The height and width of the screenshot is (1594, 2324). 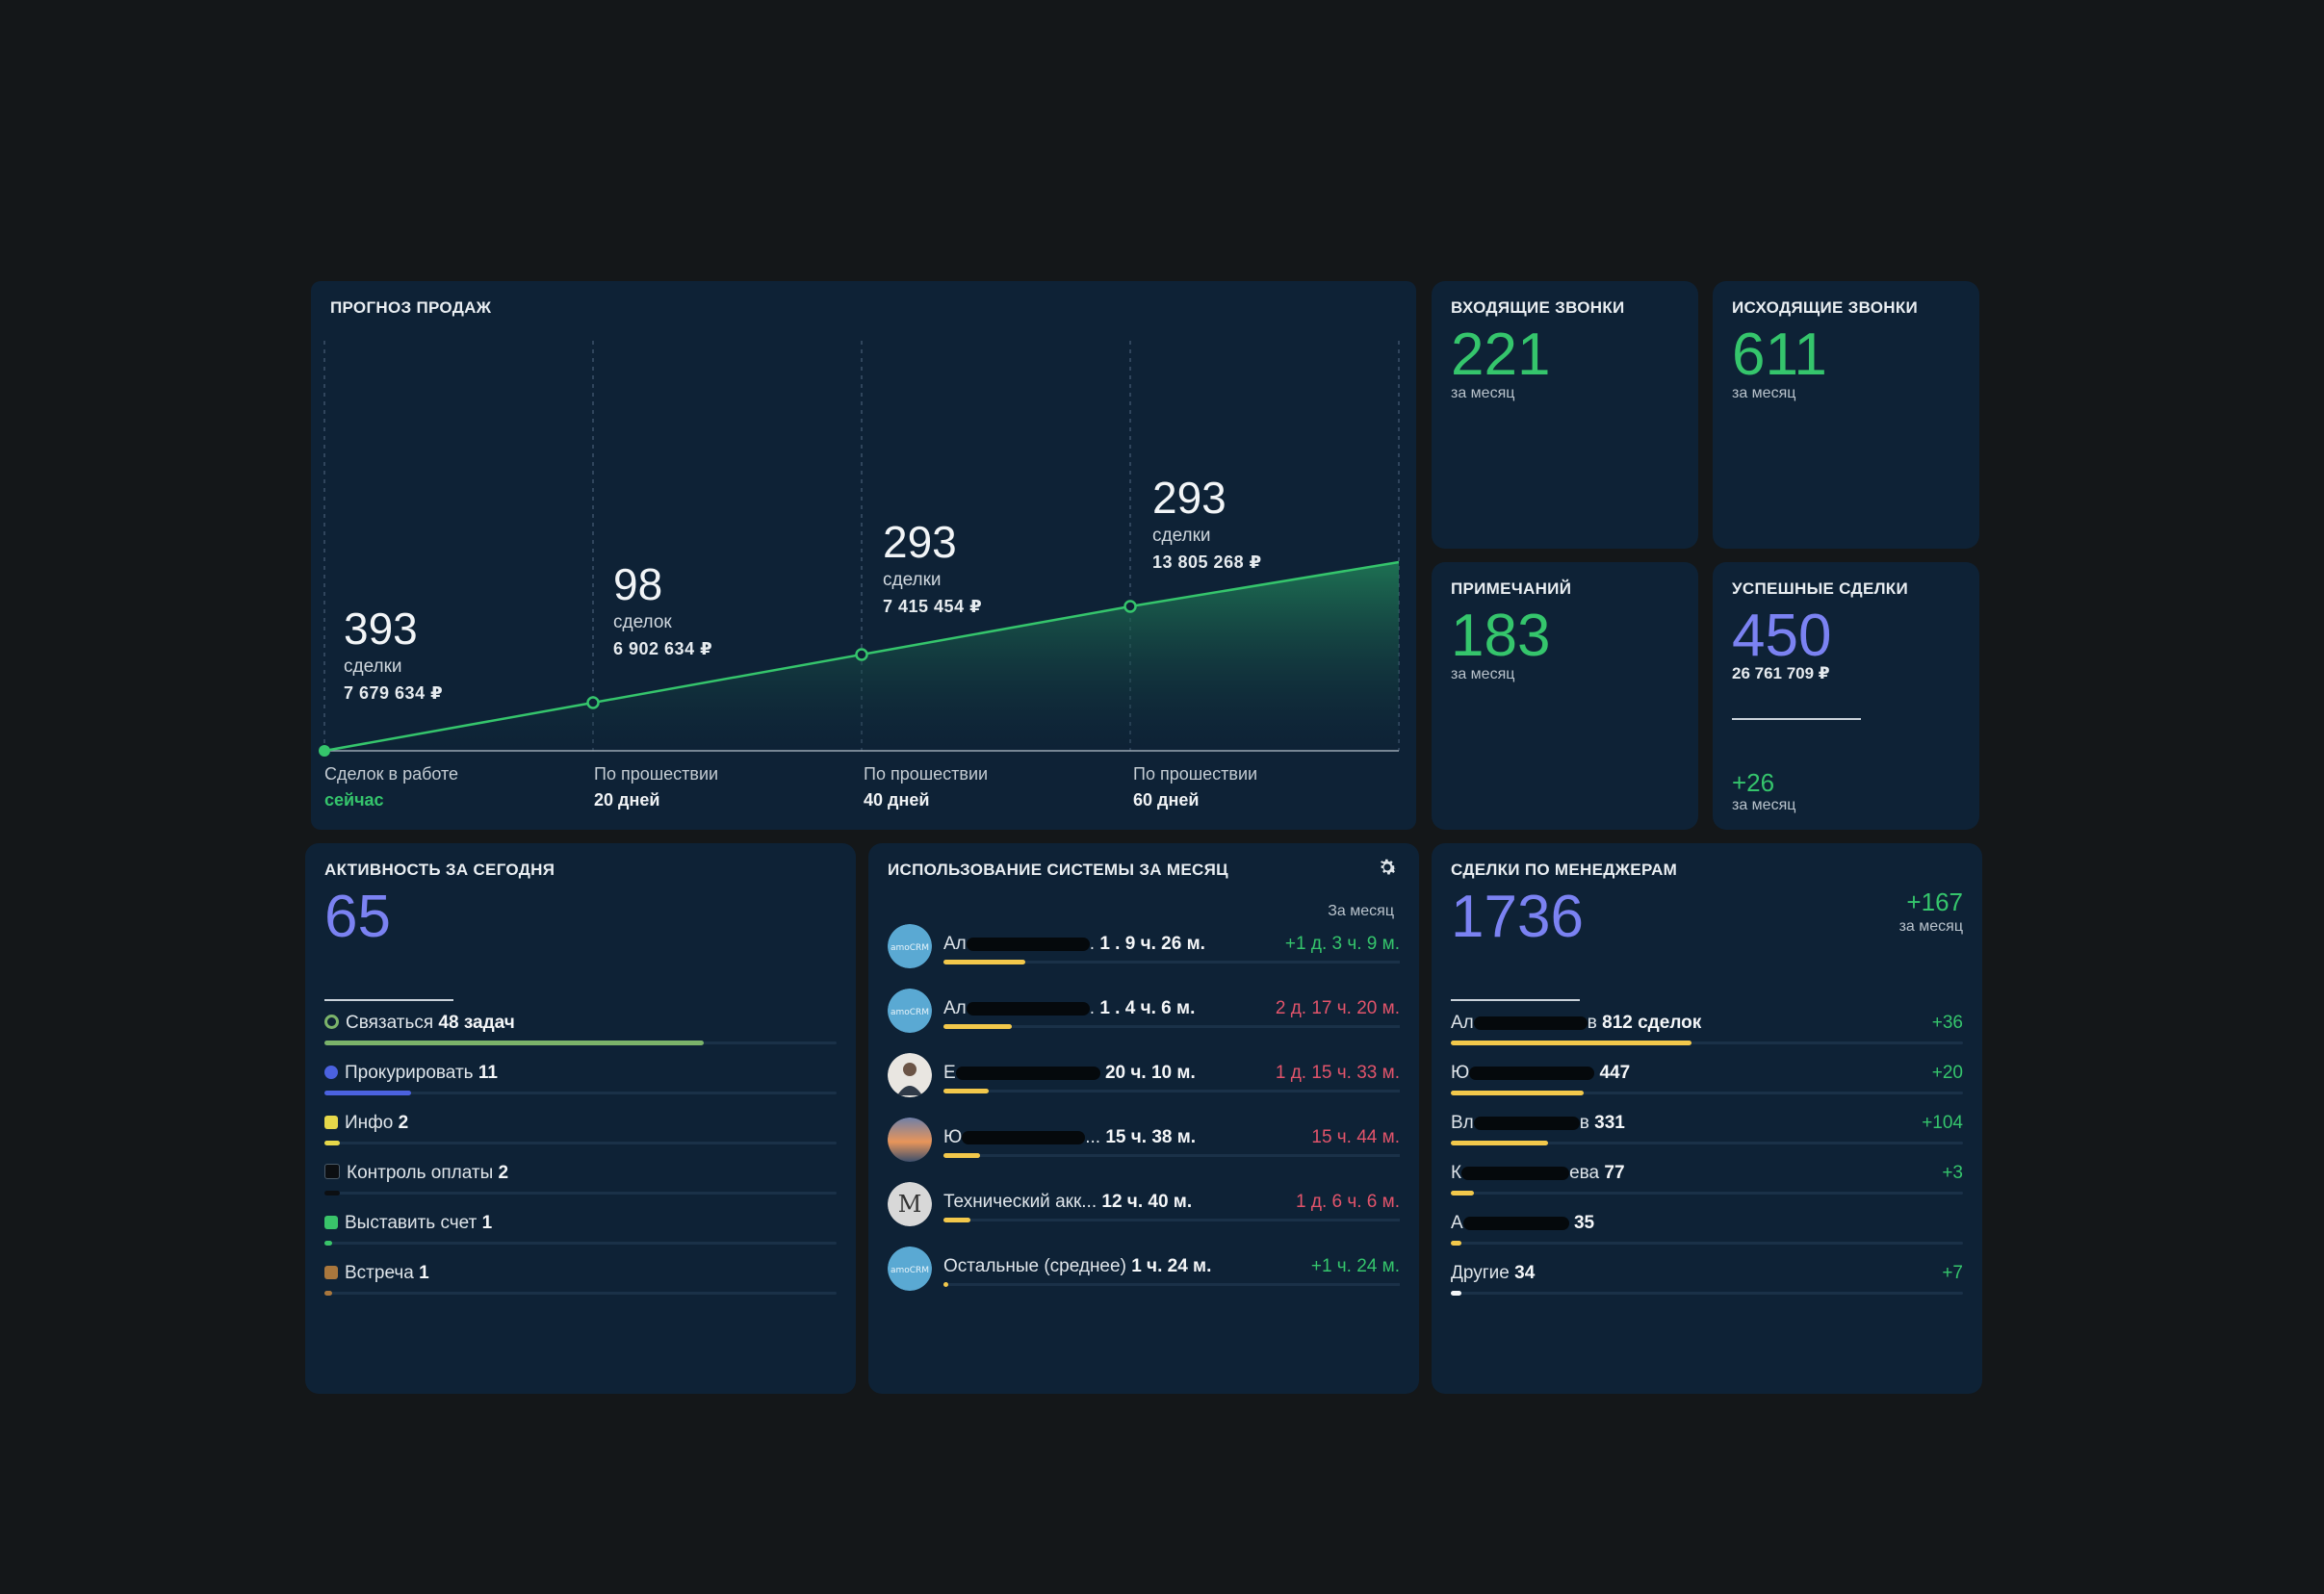 What do you see at coordinates (1501, 636) in the screenshot?
I see `notes-value: 183` at bounding box center [1501, 636].